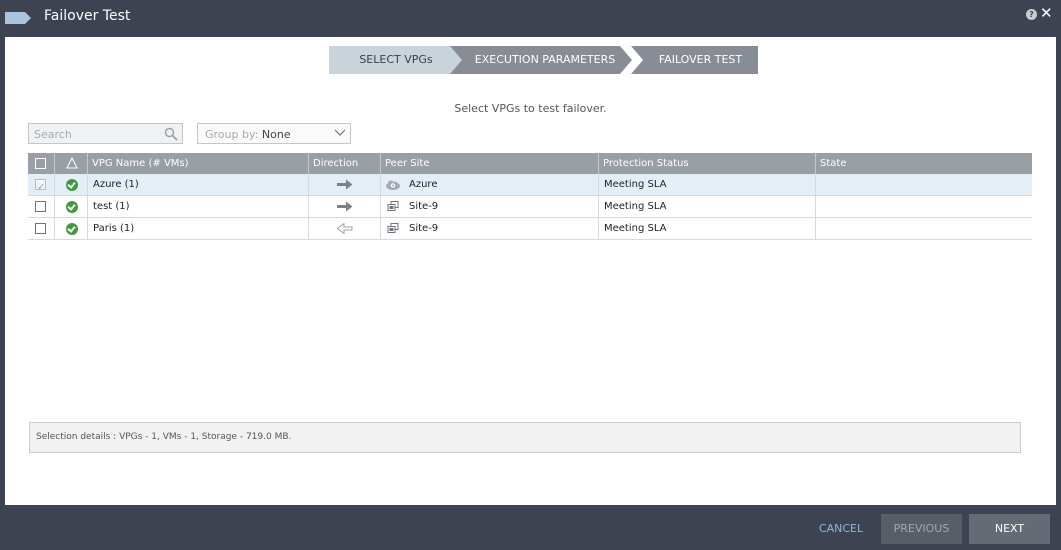 The height and width of the screenshot is (550, 1061). I want to click on previous-button: PREVIOUS, so click(921, 529).